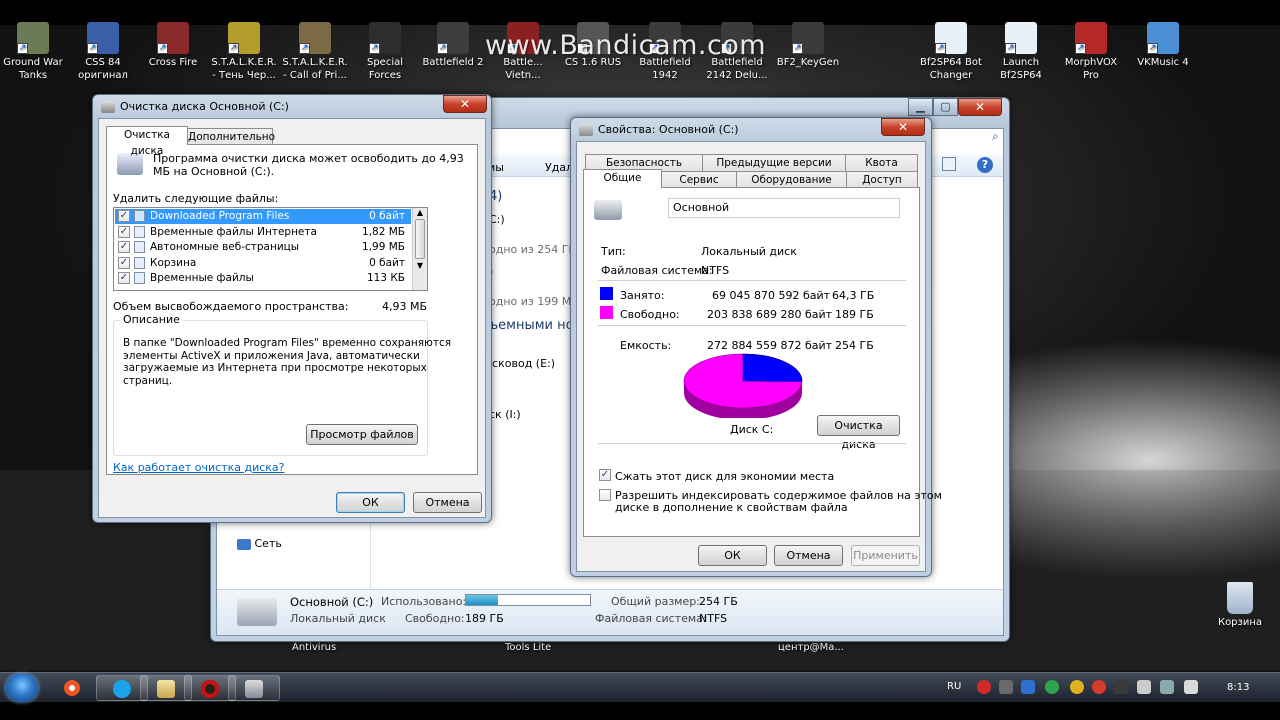 Image resolution: width=1280 pixels, height=720 pixels. Describe the element at coordinates (1006, 687) in the screenshot. I see `tray-app-icon` at that location.